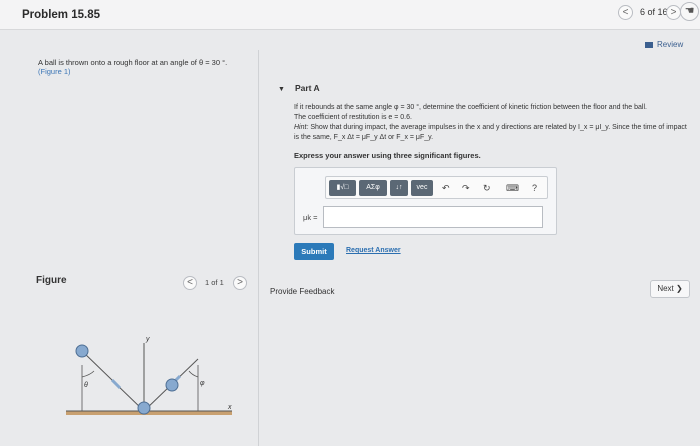  Describe the element at coordinates (302, 291) in the screenshot. I see `provide-feedback-link: Provide Feedback` at that location.